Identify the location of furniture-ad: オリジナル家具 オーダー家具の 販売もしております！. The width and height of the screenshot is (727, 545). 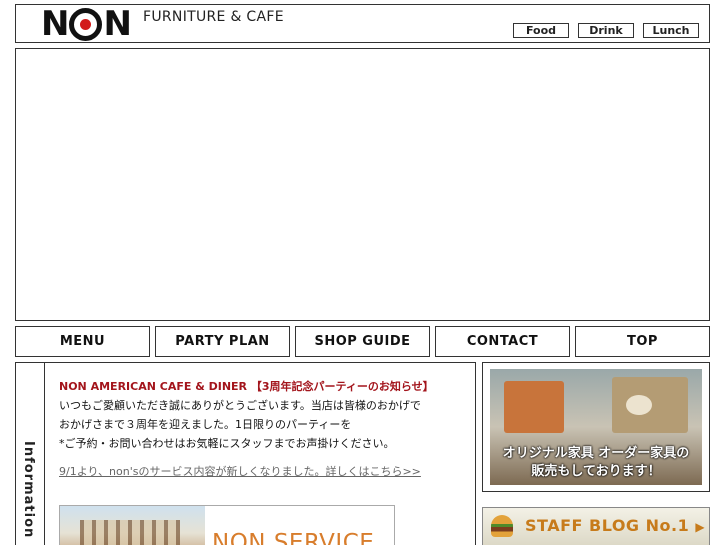
(596, 427).